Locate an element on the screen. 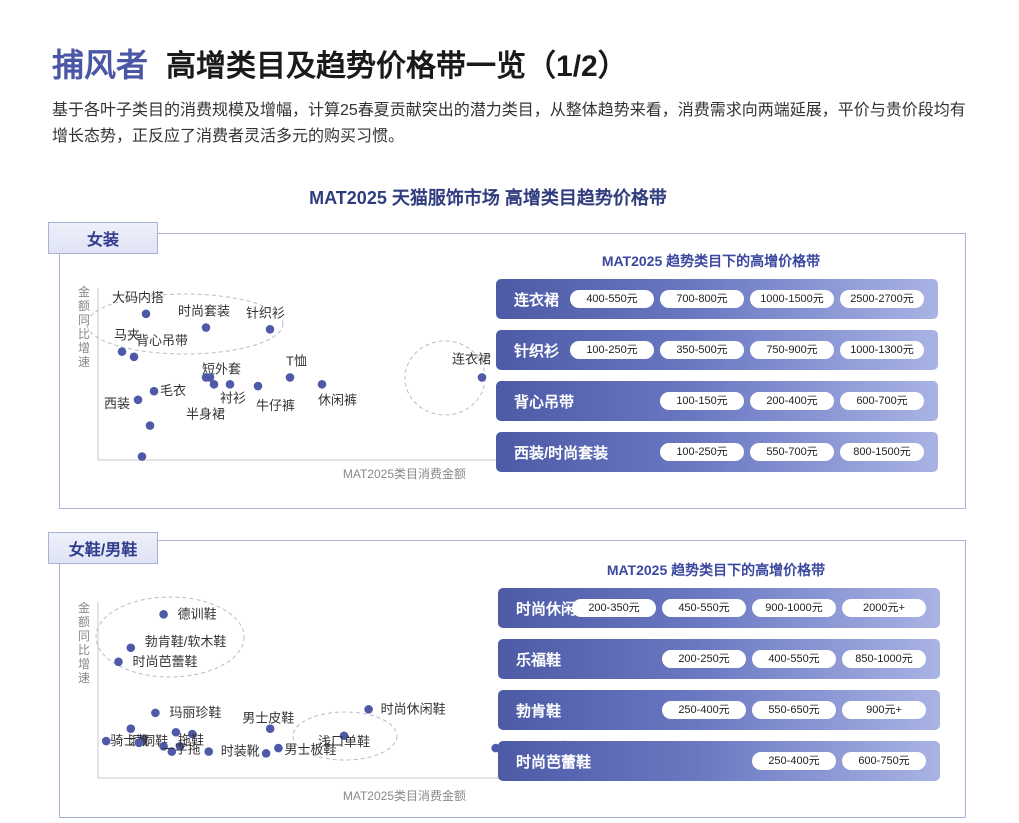  price-band-pill: 200-350元 is located at coordinates (614, 608).